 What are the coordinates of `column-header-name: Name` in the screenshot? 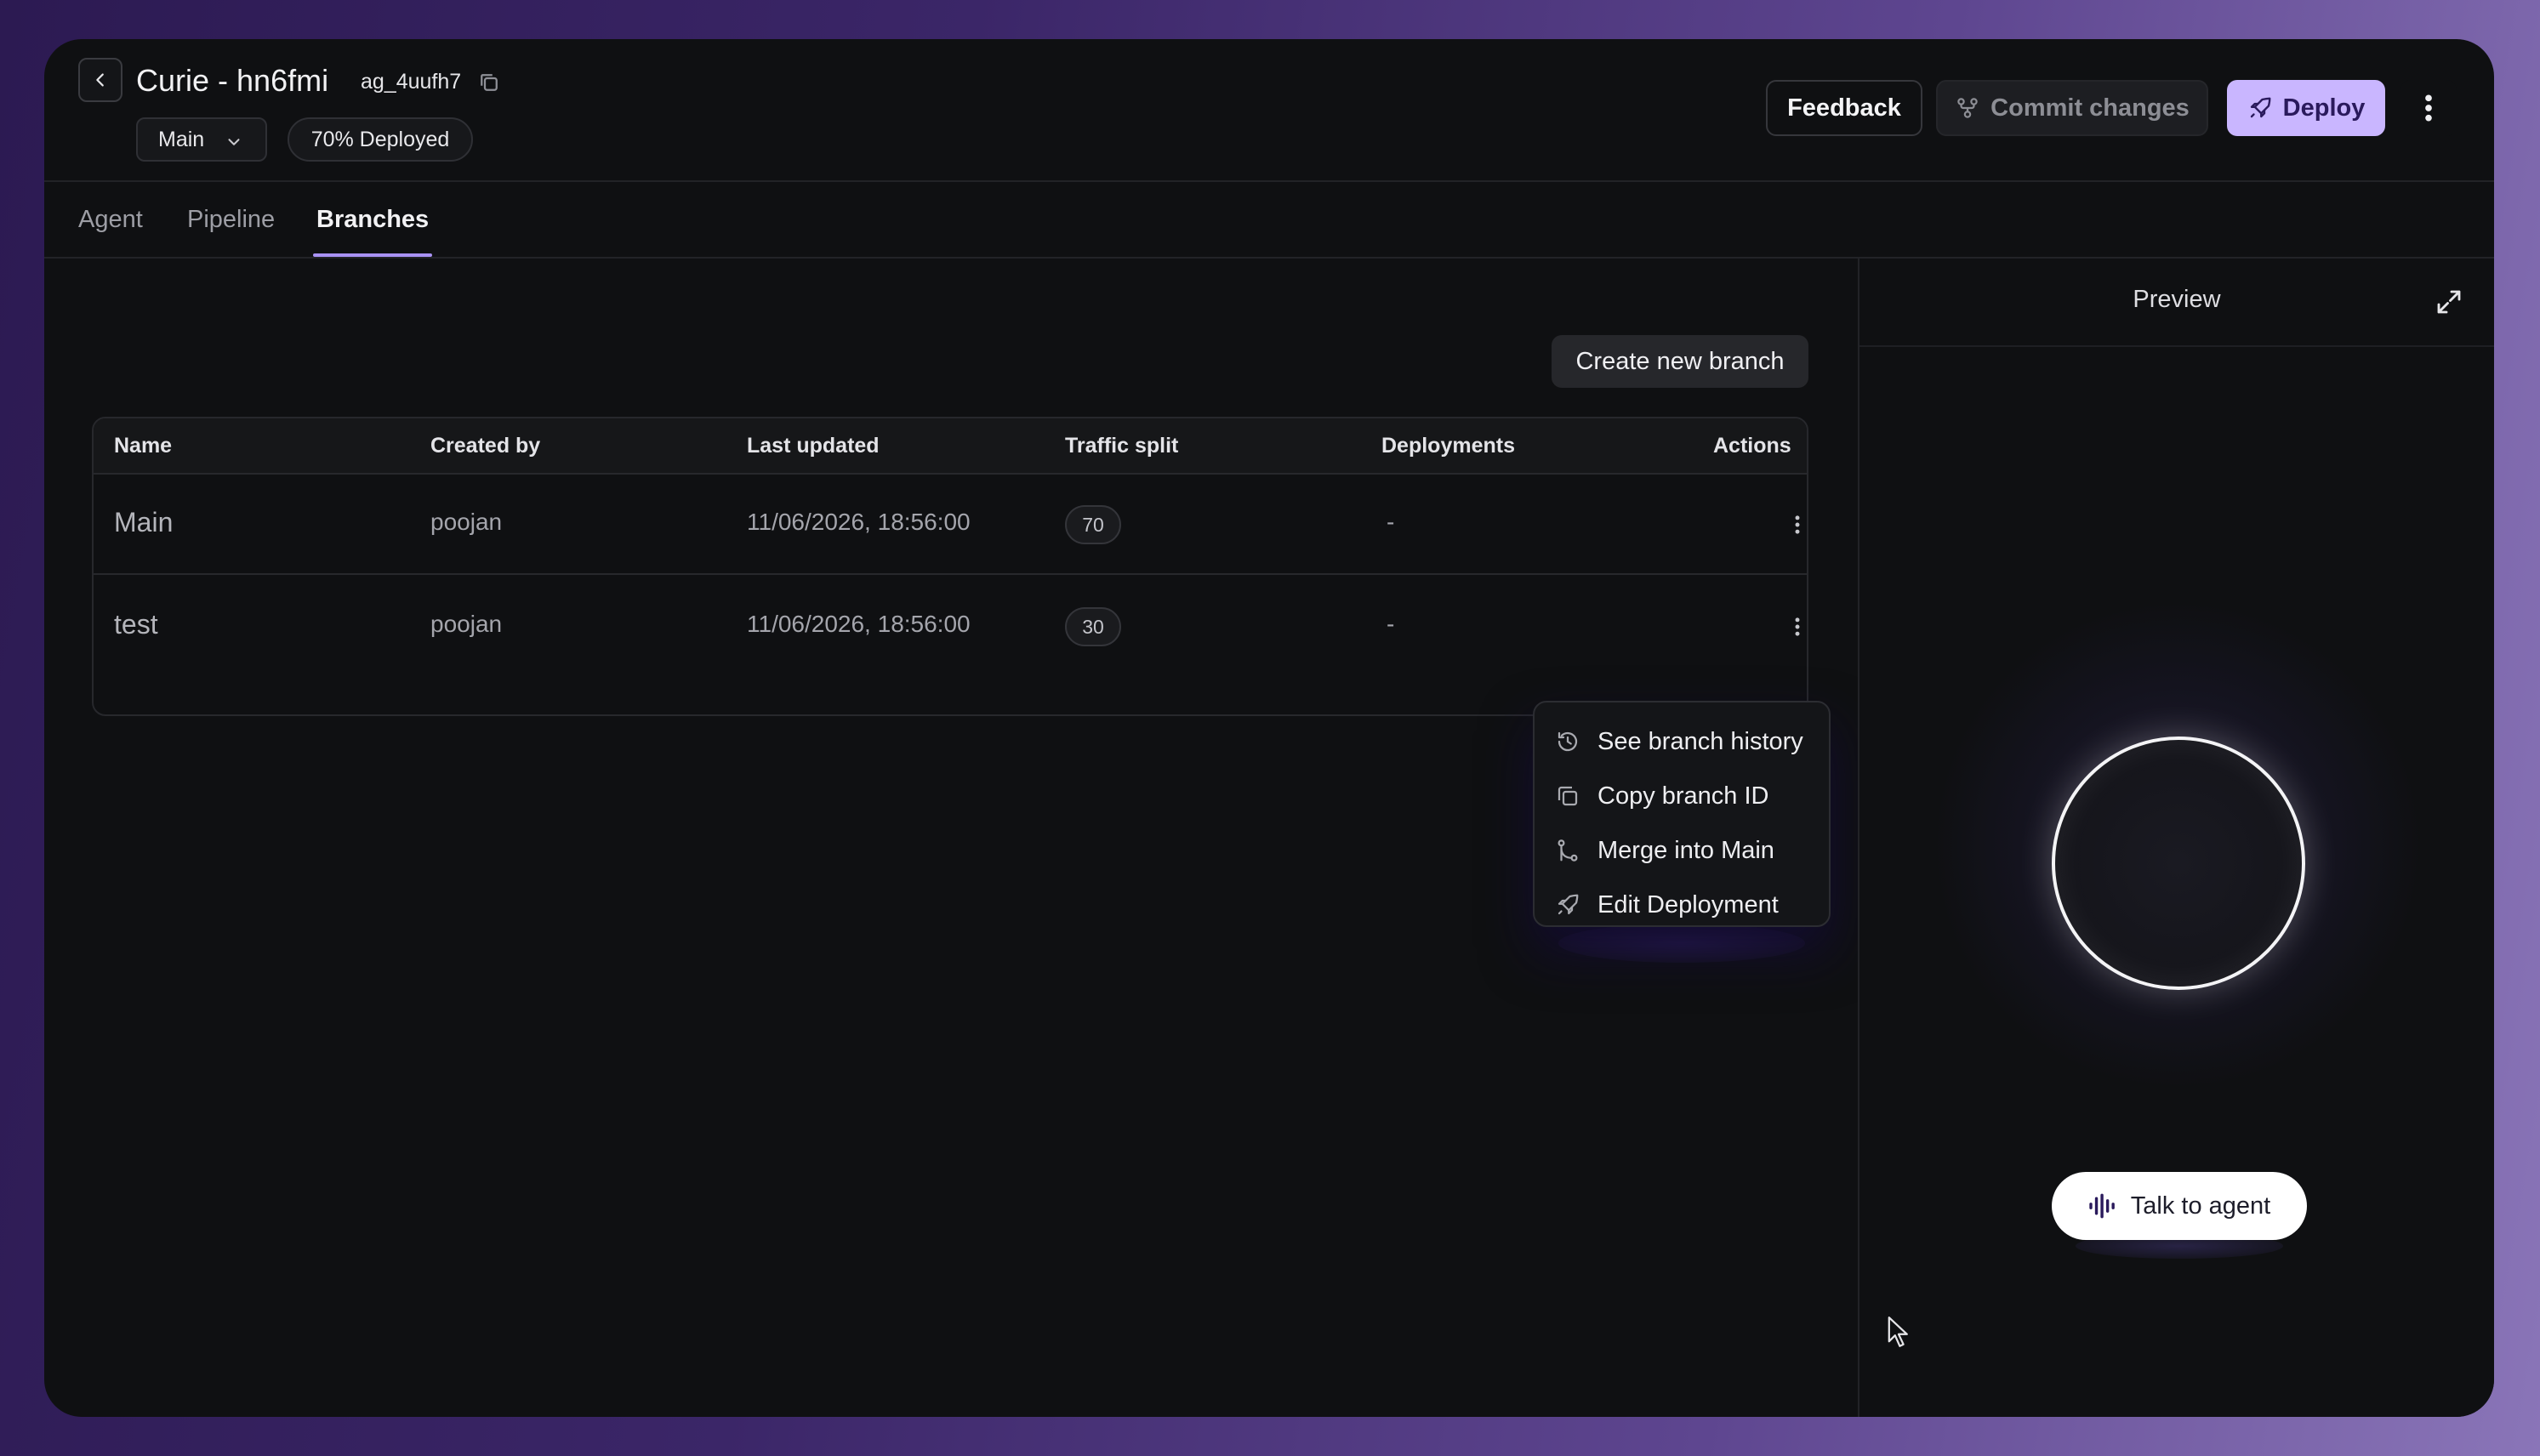 It's located at (143, 446).